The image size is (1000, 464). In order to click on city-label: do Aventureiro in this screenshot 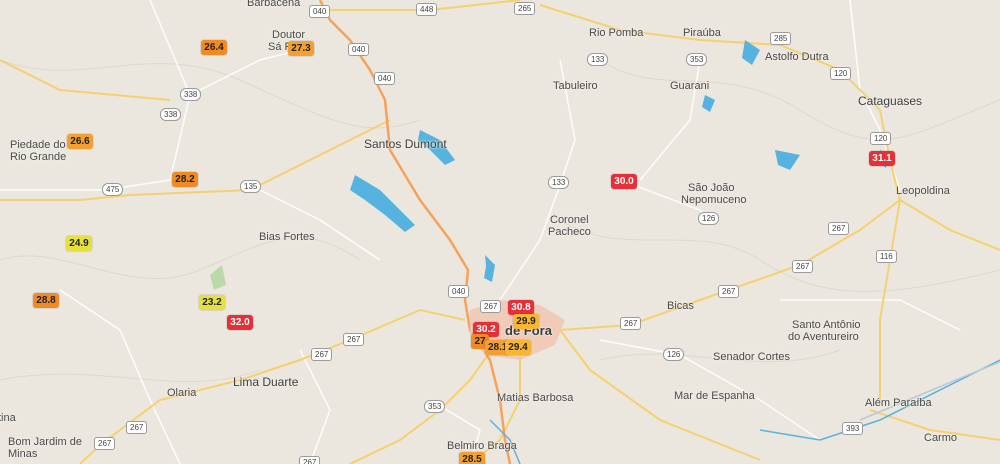, I will do `click(823, 337)`.